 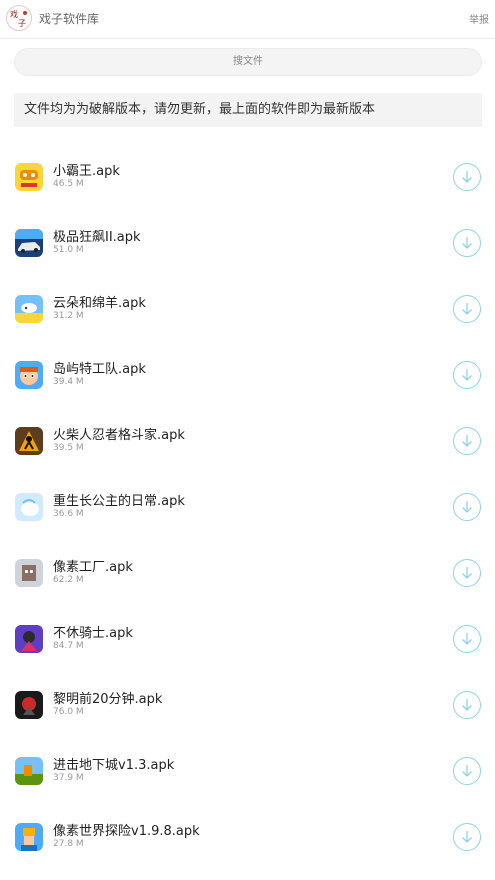 What do you see at coordinates (29, 639) in the screenshot?
I see `knight-icon` at bounding box center [29, 639].